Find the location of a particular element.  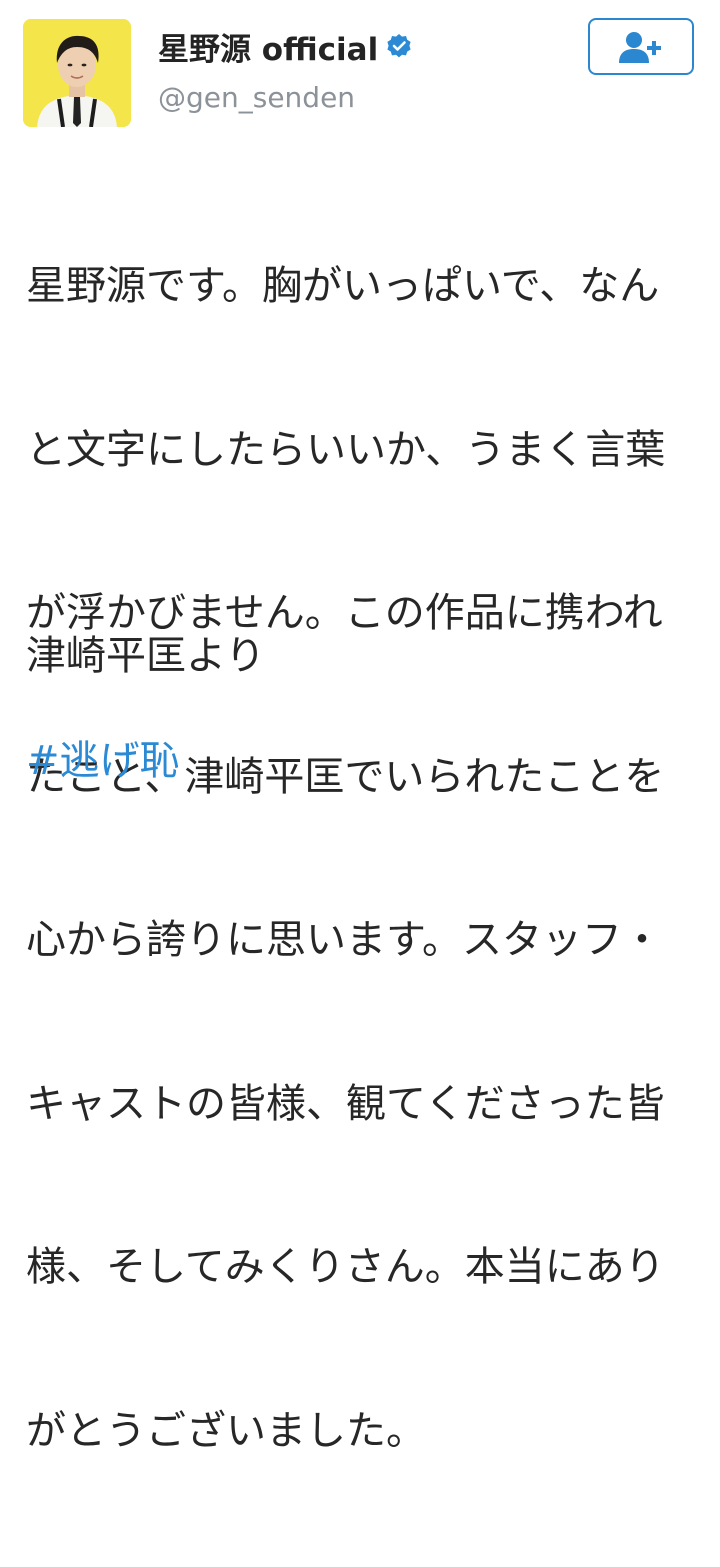

tweet-line: 心から誇りに思います。スタッフ・ is located at coordinates (344, 940).